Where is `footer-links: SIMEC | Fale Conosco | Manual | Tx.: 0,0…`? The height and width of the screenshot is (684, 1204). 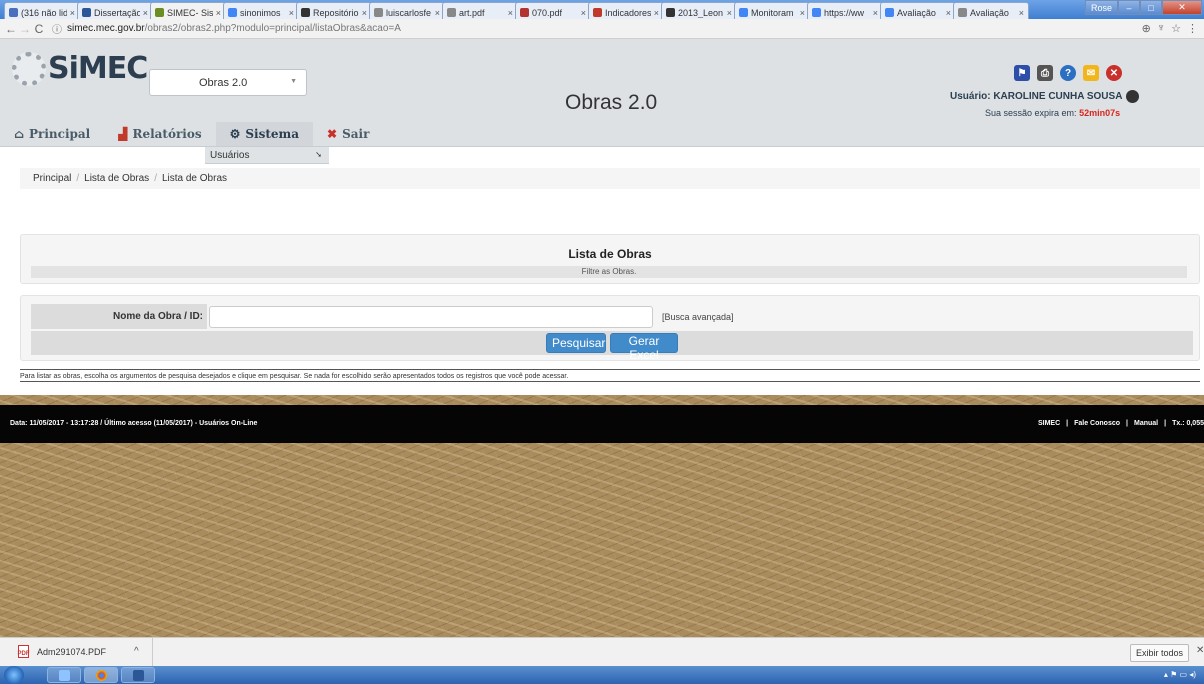 footer-links: SIMEC | Fale Conosco | Manual | Tx.: 0,0… is located at coordinates (1121, 423).